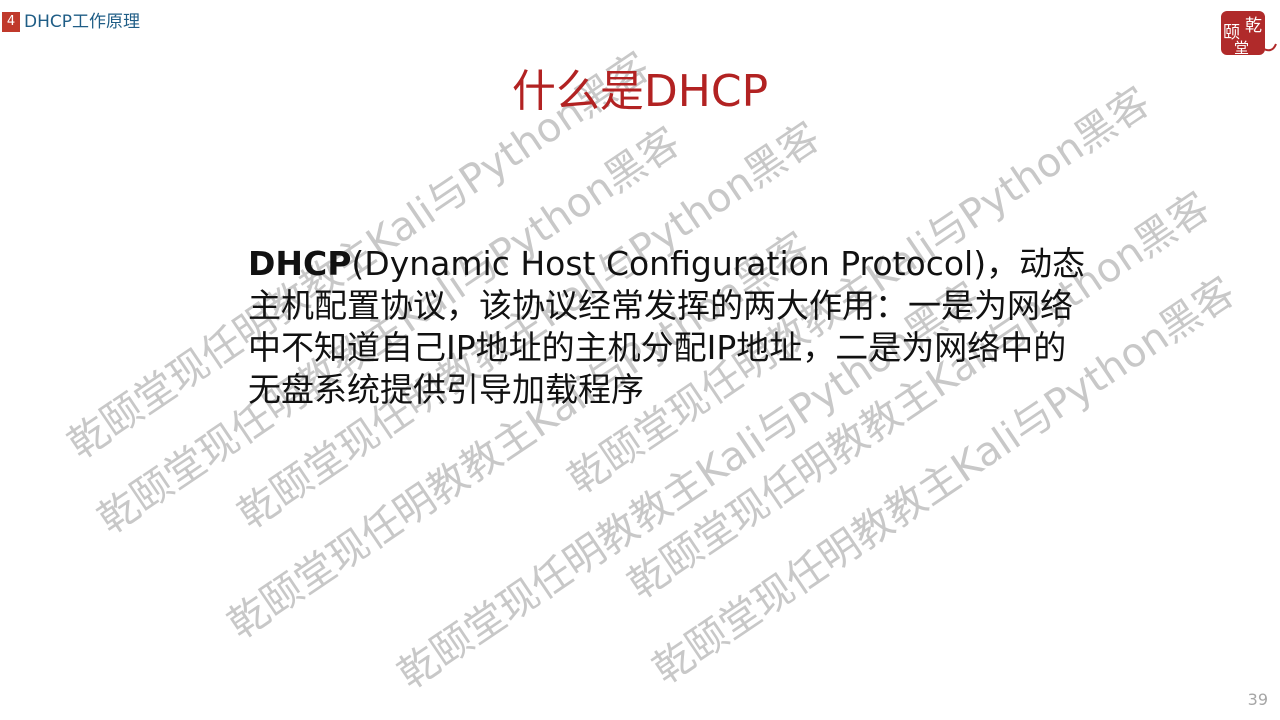 Image resolution: width=1280 pixels, height=720 pixels. I want to click on section-number-badge: 4, so click(11, 22).